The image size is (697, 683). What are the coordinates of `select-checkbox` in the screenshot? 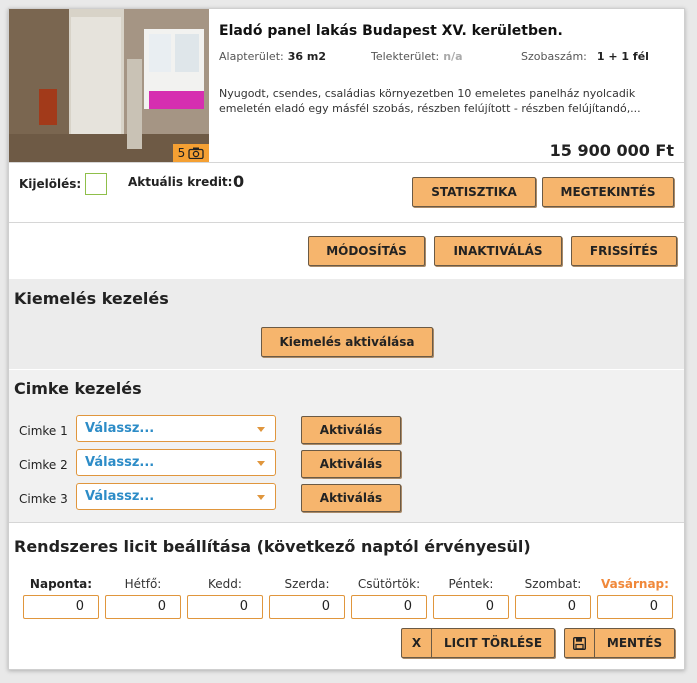 It's located at (96, 184).